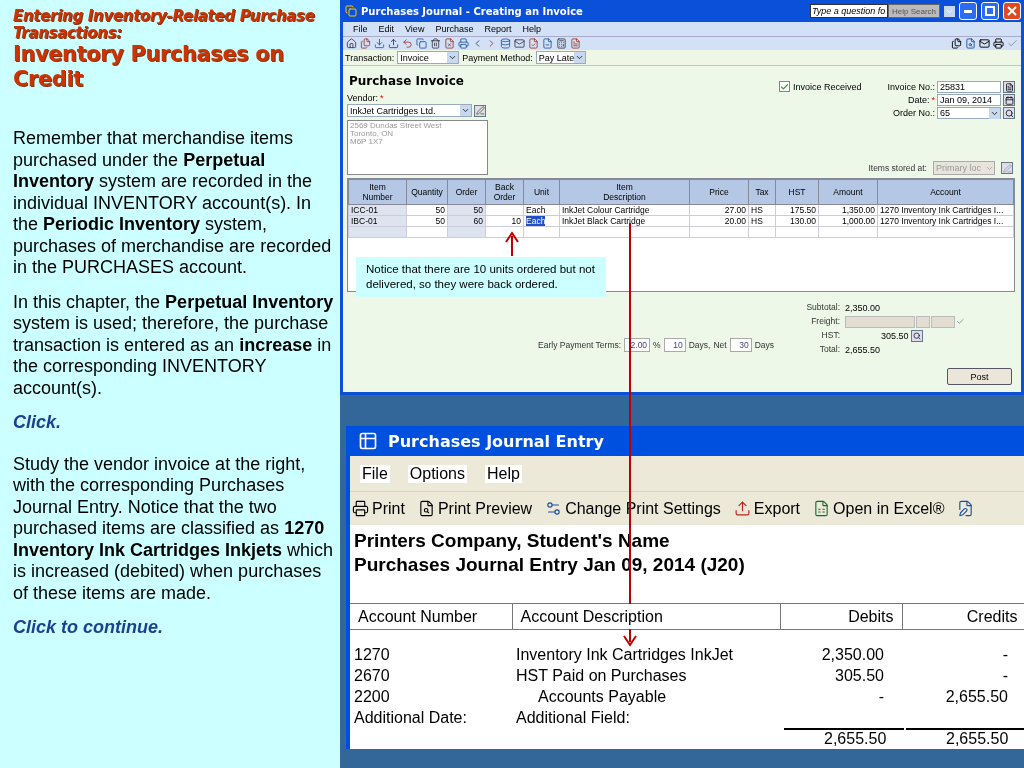 The width and height of the screenshot is (1024, 768). What do you see at coordinates (560, 57) in the screenshot?
I see `payment-method-select: Pay Late` at bounding box center [560, 57].